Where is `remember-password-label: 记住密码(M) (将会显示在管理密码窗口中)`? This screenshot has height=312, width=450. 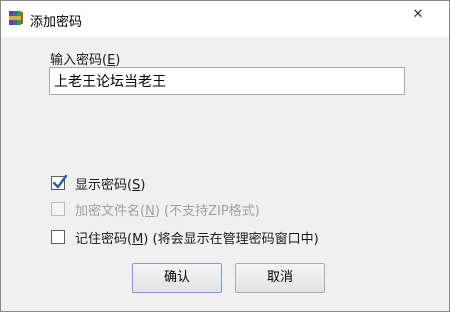
remember-password-label: 记住密码(M) (将会显示在管理密码窗口中) is located at coordinates (197, 239).